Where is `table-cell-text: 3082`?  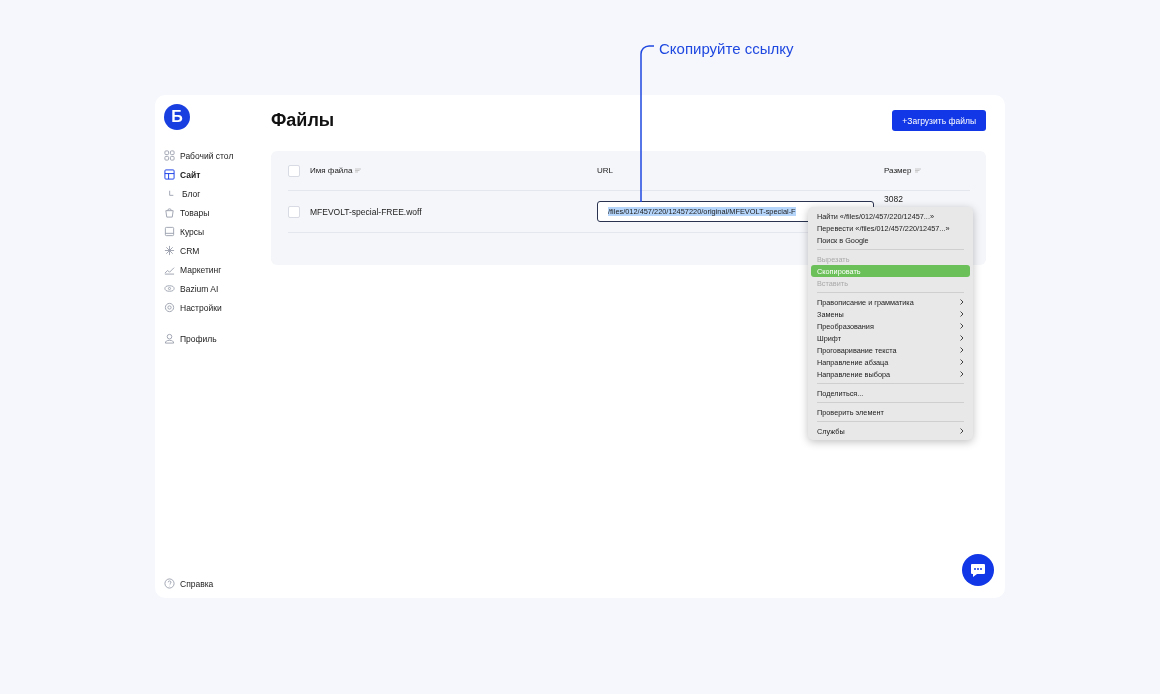
table-cell-text: 3082 is located at coordinates (894, 199).